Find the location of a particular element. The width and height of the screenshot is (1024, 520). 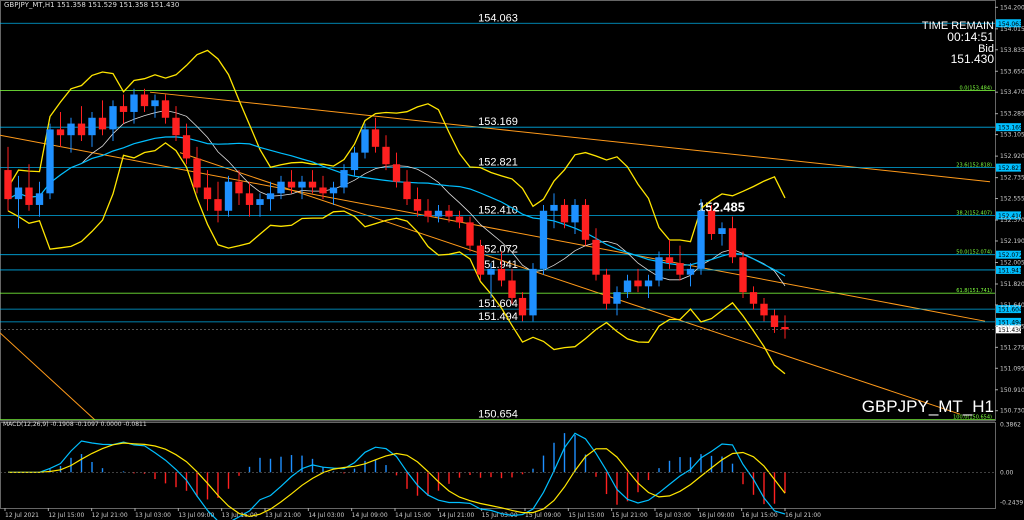

time-tick-label: 16 Jul 09:00 is located at coordinates (716, 515).